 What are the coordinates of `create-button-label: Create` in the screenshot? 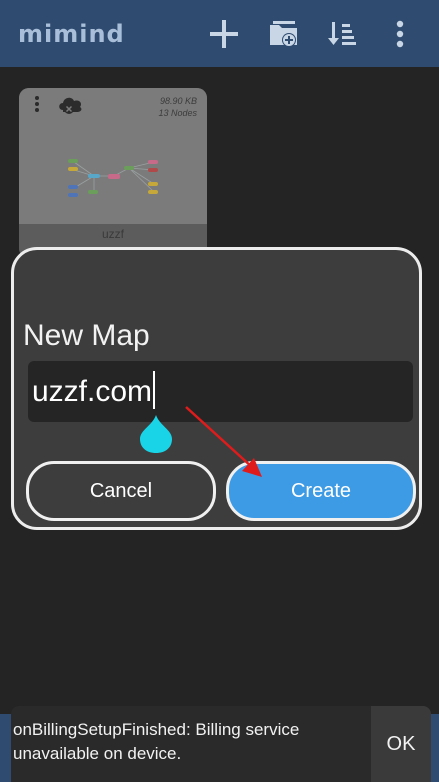 It's located at (321, 490).